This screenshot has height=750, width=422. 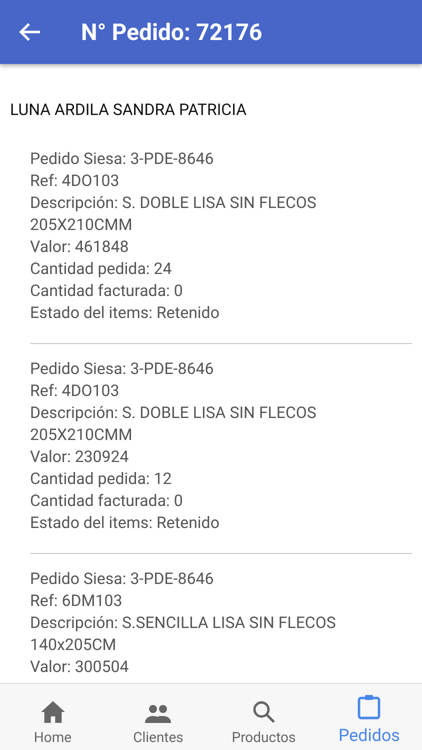 I want to click on clipboard-icon, so click(x=369, y=707).